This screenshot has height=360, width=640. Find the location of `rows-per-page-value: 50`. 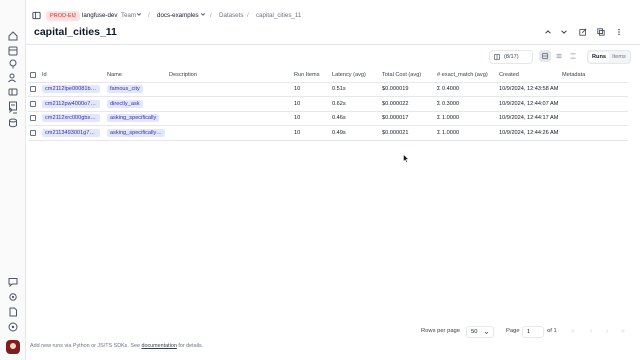

rows-per-page-value: 50 is located at coordinates (474, 332).